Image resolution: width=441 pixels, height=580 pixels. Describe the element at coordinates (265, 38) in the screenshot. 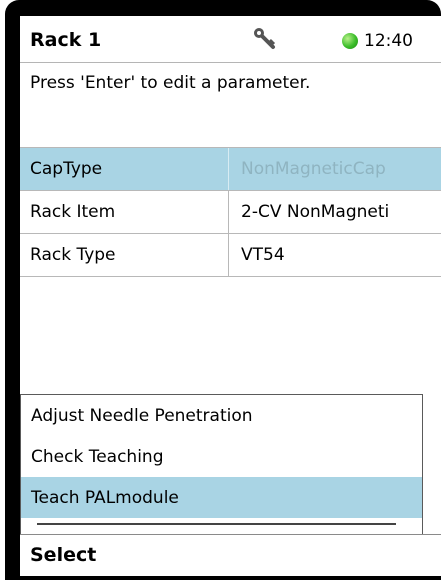

I see `key-icon` at that location.